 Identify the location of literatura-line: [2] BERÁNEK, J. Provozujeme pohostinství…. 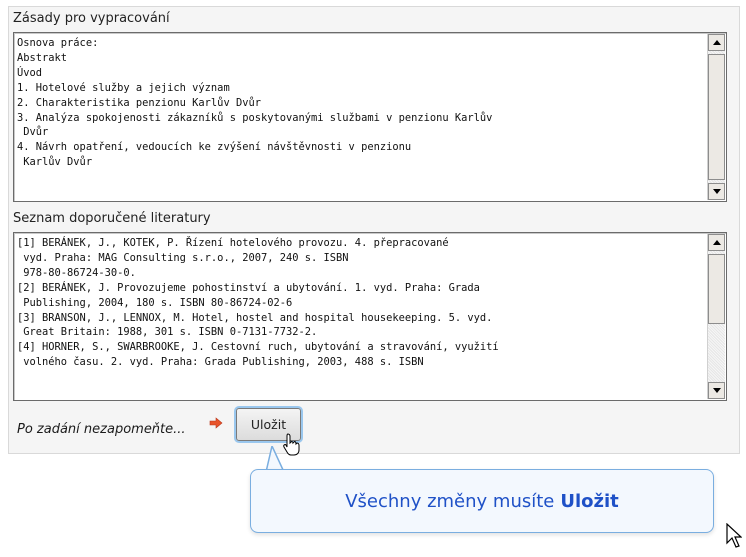
(248, 287).